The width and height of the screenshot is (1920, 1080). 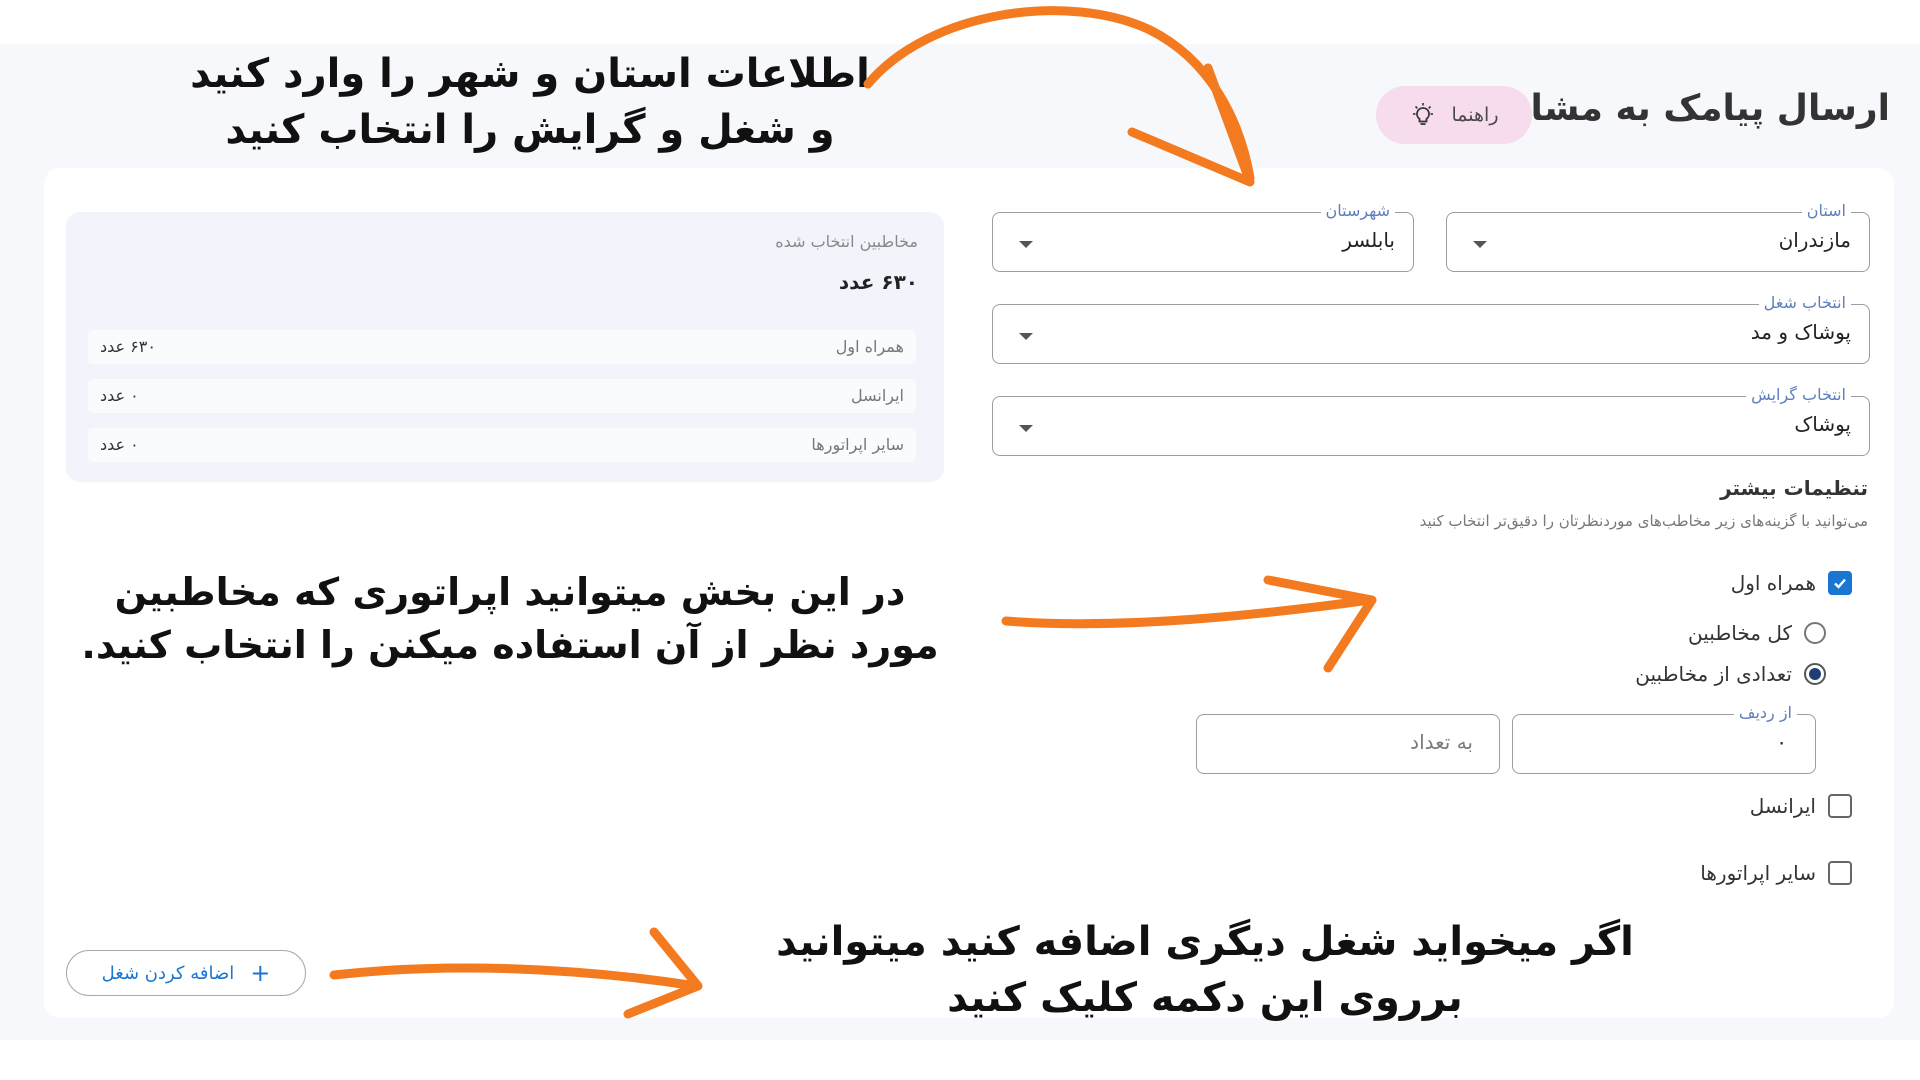 I want to click on arrow-bottom-head, so click(x=663, y=973).